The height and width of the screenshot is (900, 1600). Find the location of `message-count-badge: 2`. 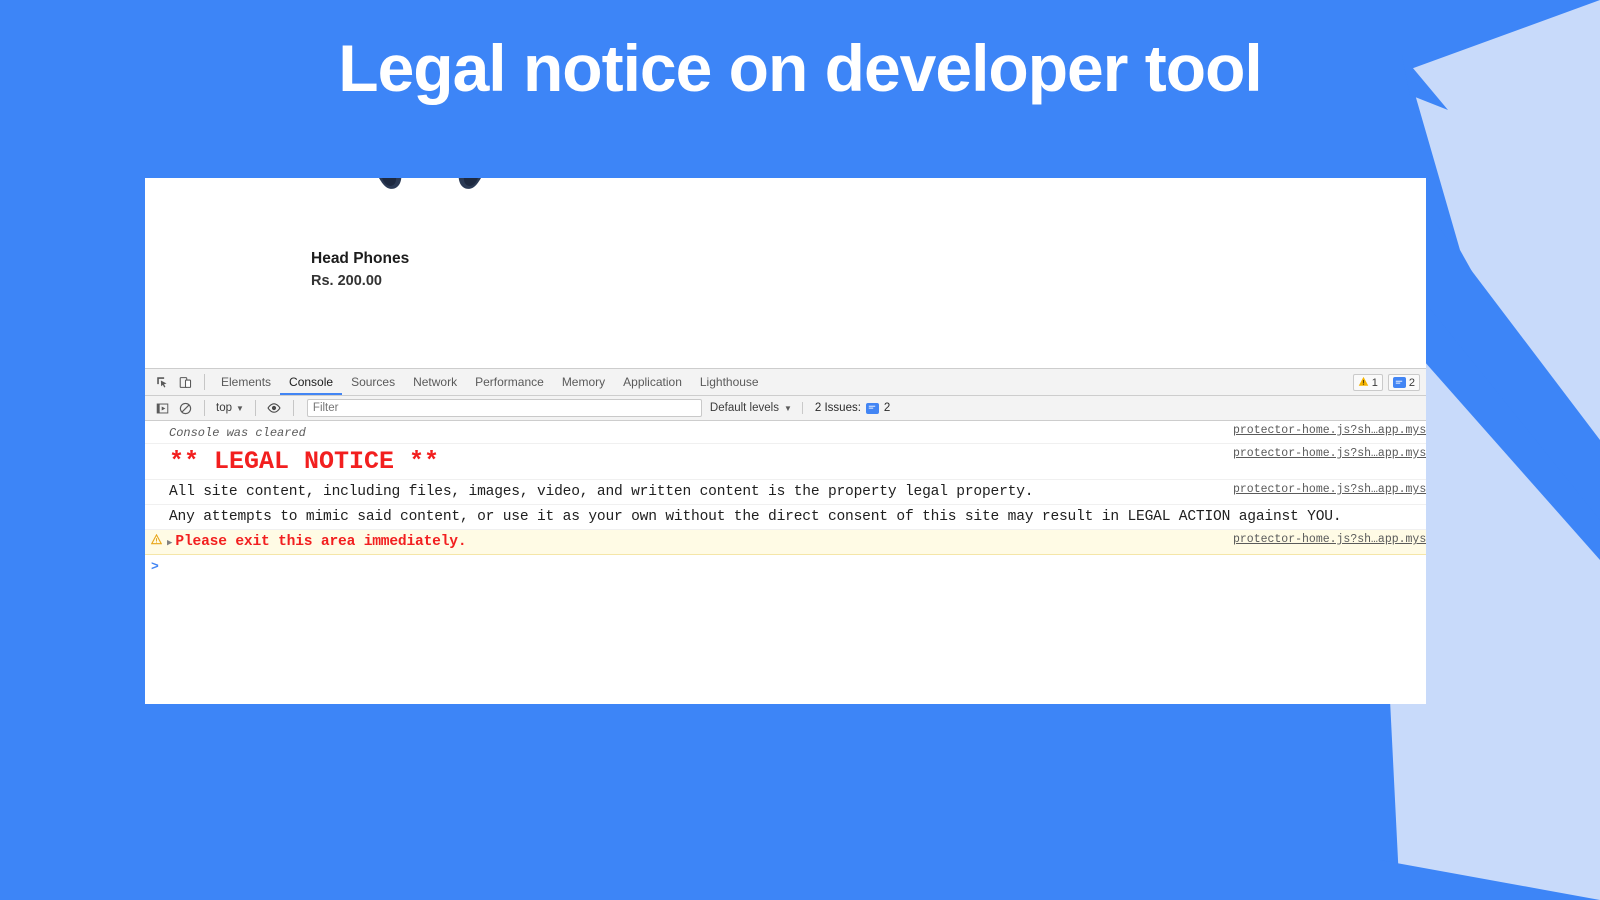

message-count-badge: 2 is located at coordinates (1403, 382).